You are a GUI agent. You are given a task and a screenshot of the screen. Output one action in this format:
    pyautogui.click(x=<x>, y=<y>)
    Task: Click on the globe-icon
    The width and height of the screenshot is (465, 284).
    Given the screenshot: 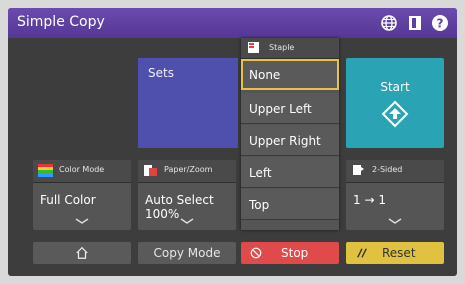 What is the action you would take?
    pyautogui.click(x=389, y=23)
    